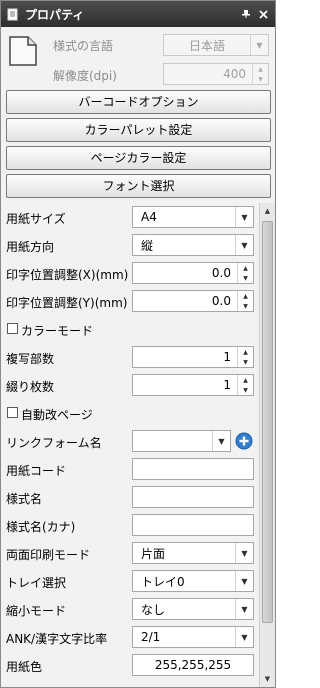 This screenshot has height=688, width=320. Describe the element at coordinates (193, 469) in the screenshot. I see `paper-code-input` at that location.